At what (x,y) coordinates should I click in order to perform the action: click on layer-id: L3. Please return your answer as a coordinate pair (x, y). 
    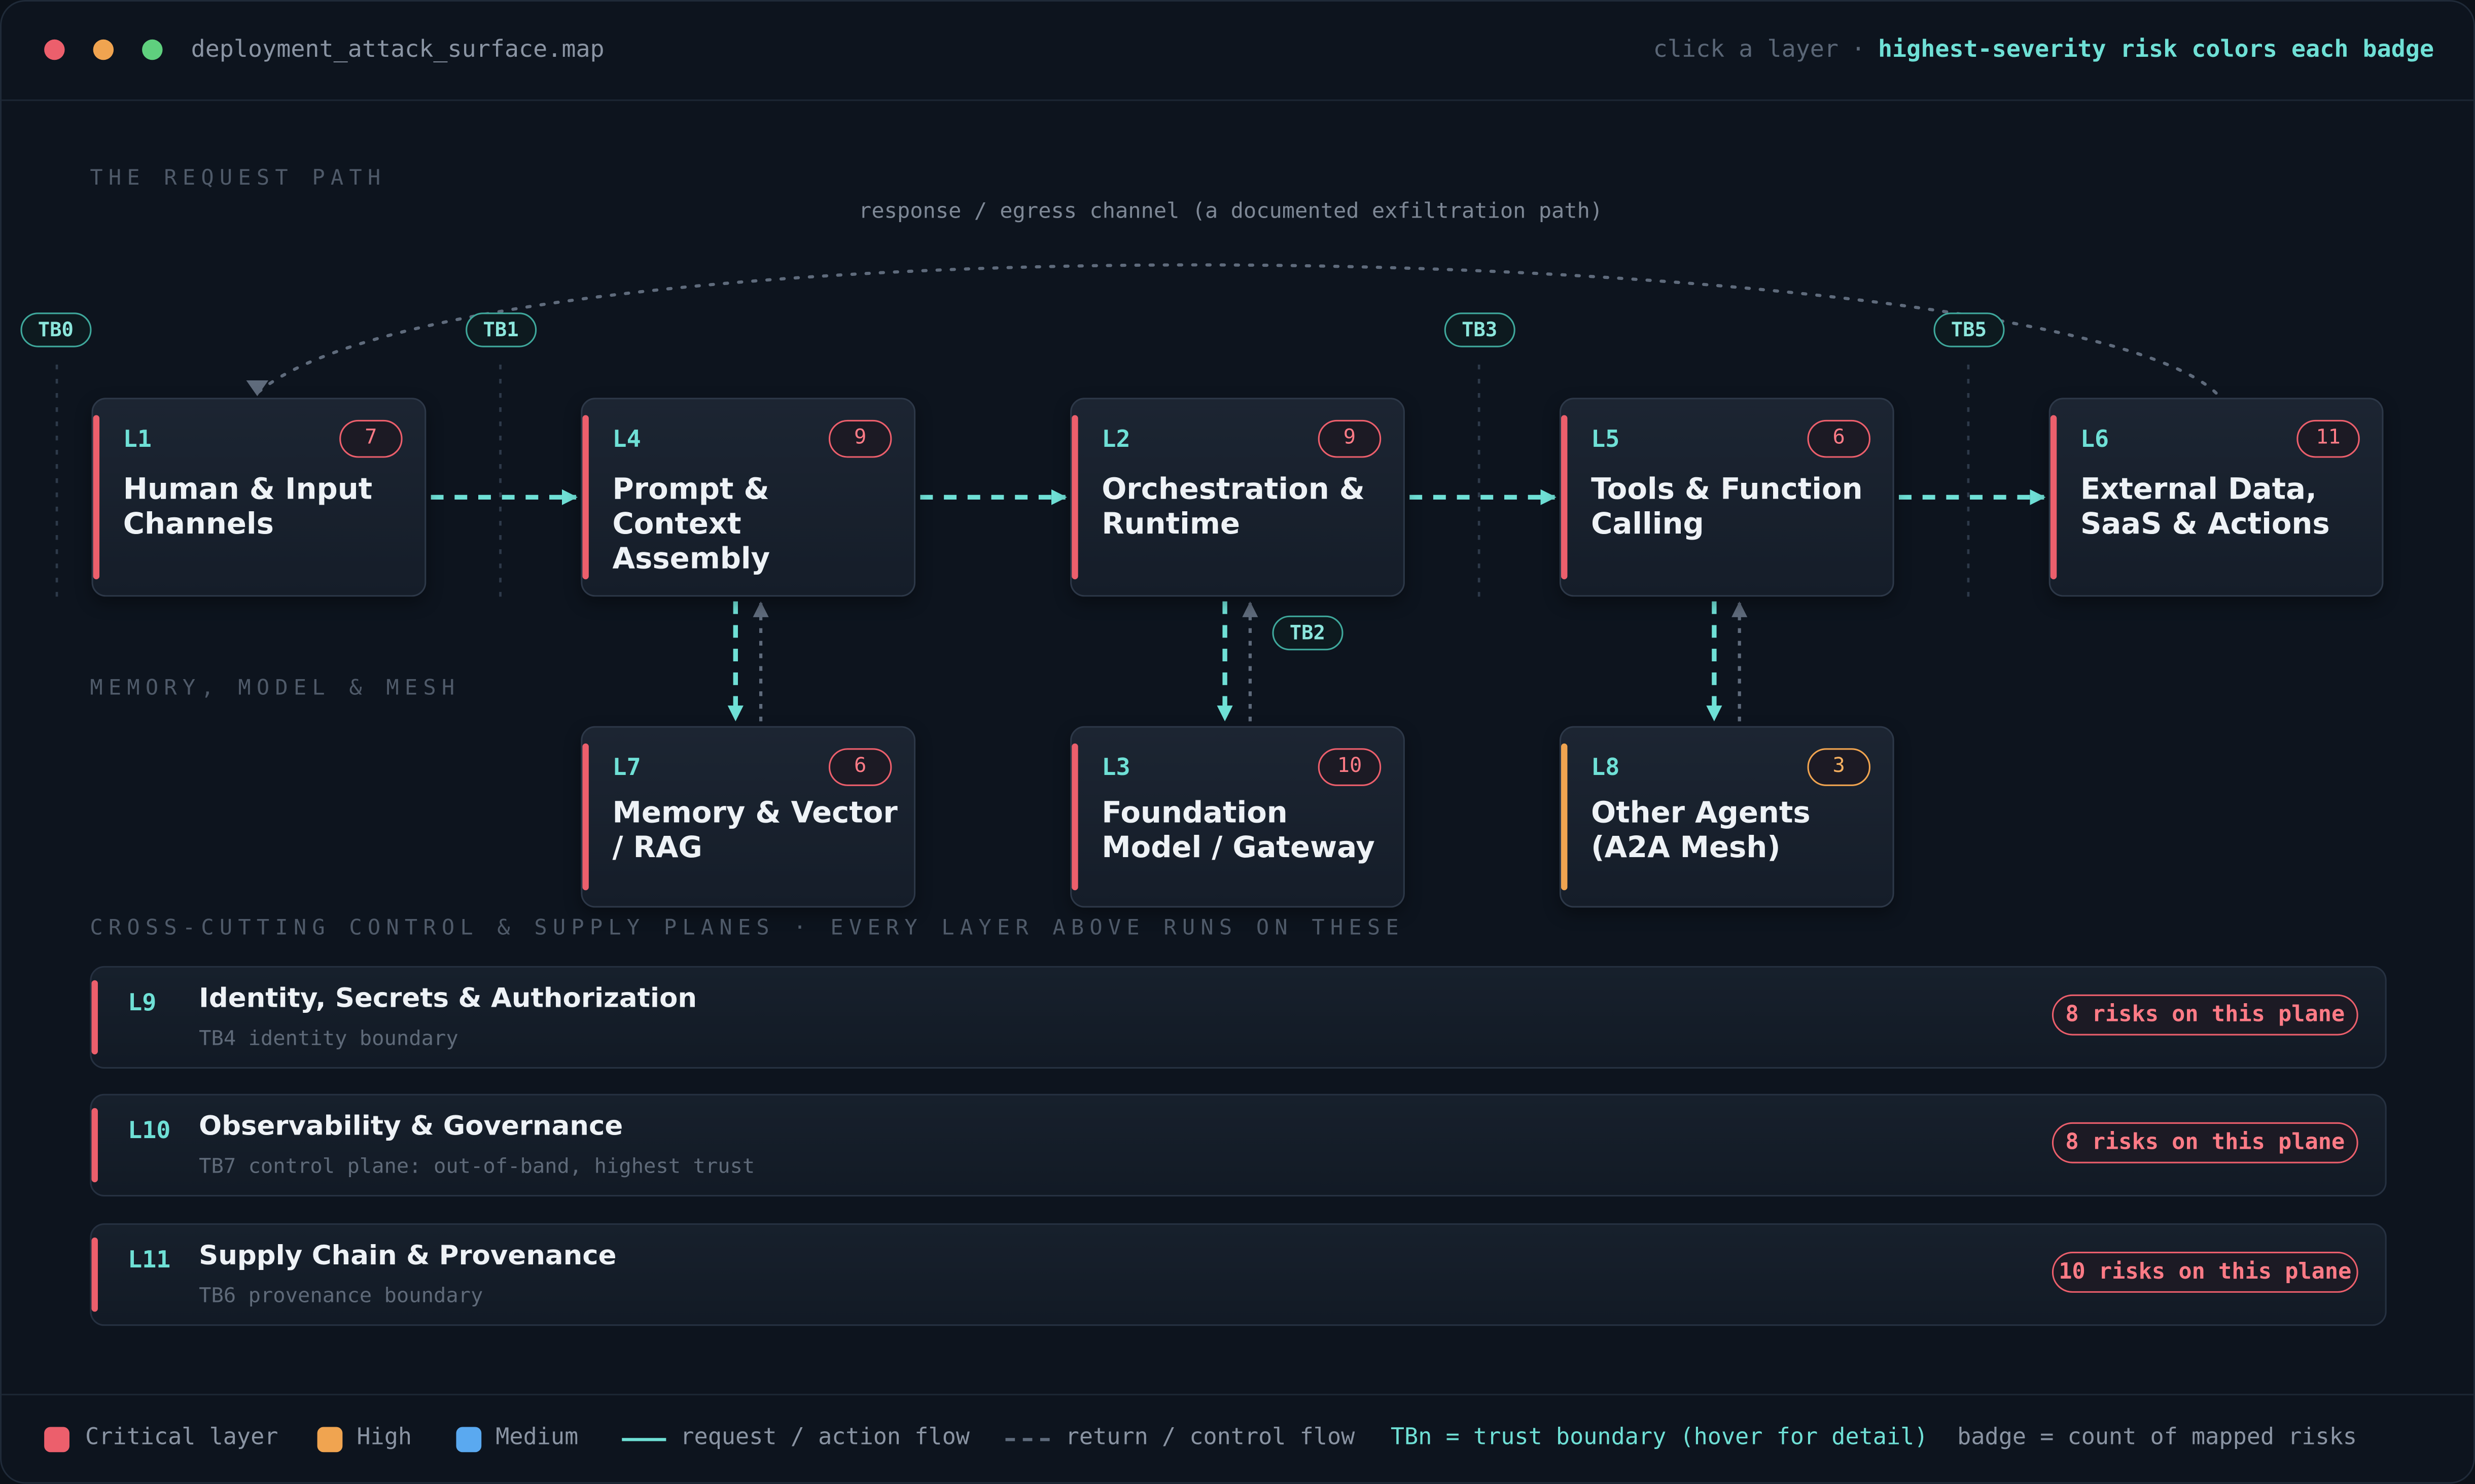
    Looking at the image, I should click on (1116, 767).